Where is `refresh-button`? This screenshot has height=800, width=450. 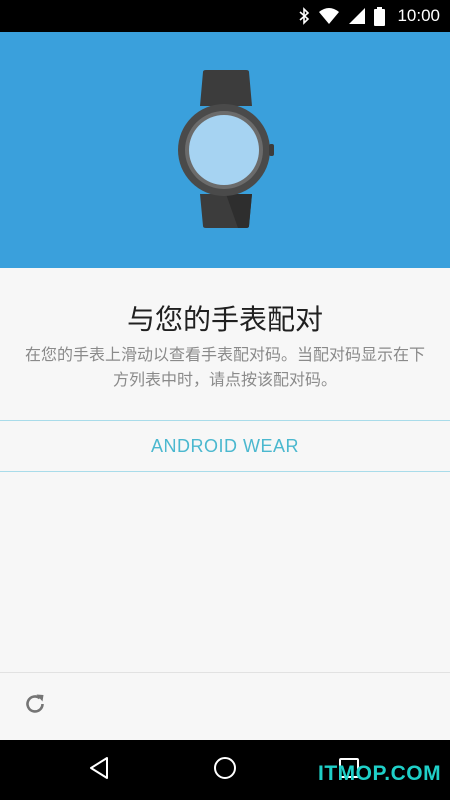 refresh-button is located at coordinates (35, 706).